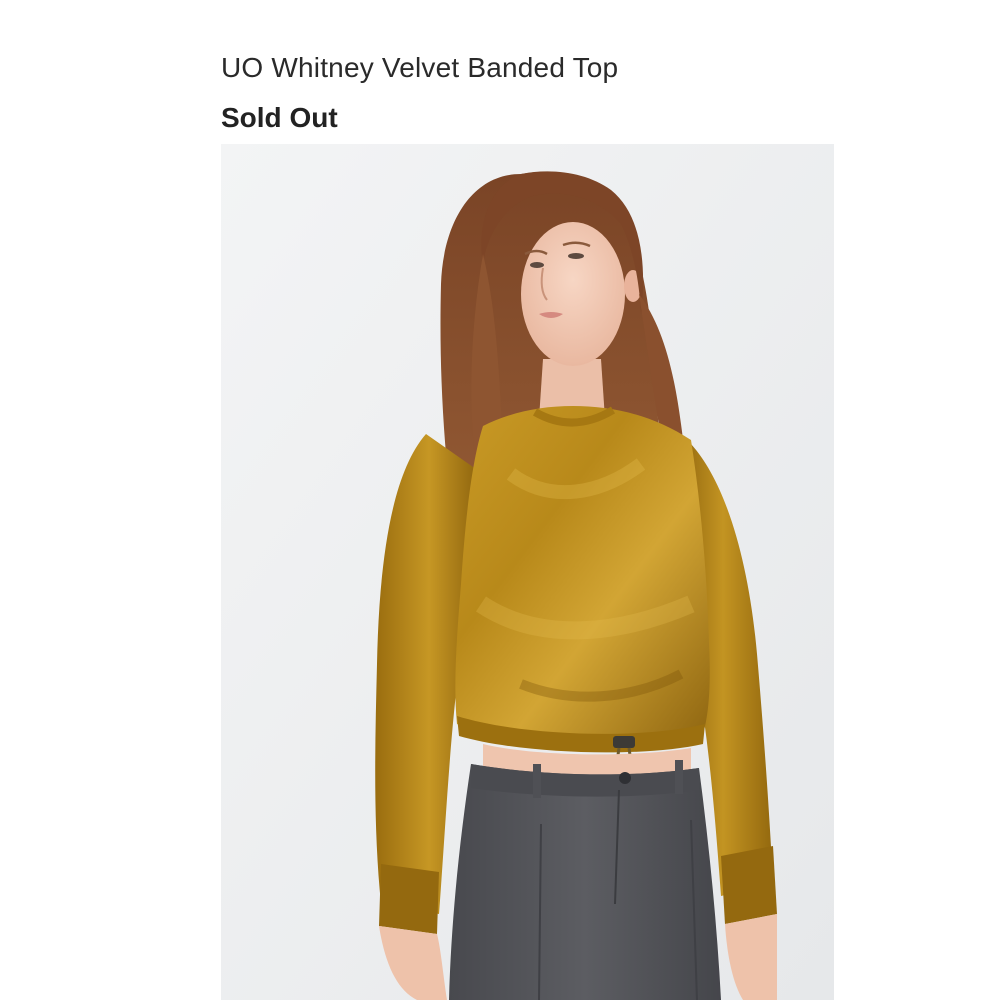  Describe the element at coordinates (279, 117) in the screenshot. I see `sold-out-status: Sold Out` at that location.